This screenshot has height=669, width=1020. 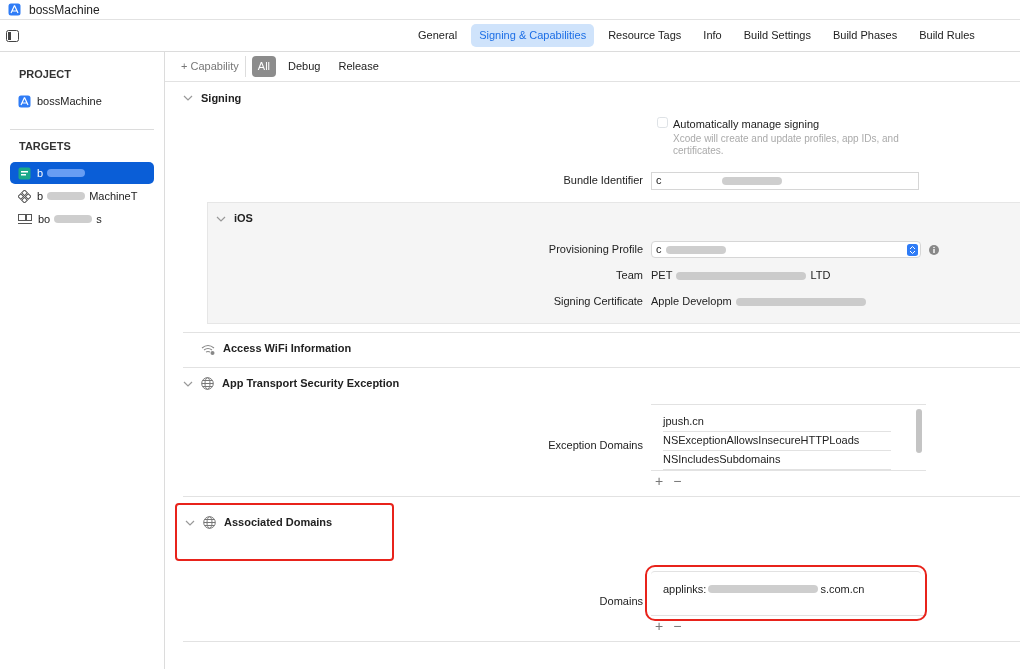 I want to click on target-icon, so click(x=24, y=173).